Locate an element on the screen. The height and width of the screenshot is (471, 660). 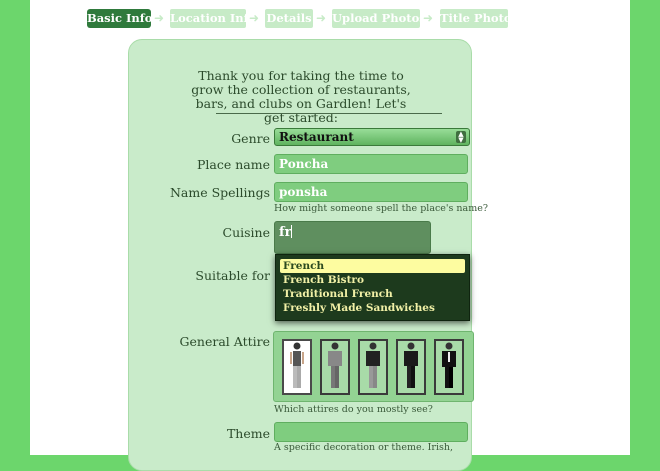
genre-select: Restaurant ▲ ▼ is located at coordinates (372, 137).